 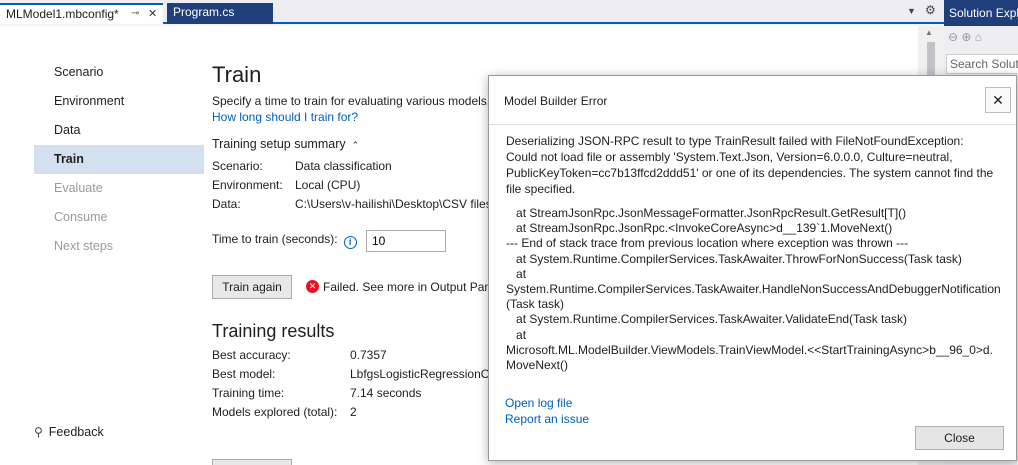 I want to click on training-time-label: Training time:, so click(x=248, y=393).